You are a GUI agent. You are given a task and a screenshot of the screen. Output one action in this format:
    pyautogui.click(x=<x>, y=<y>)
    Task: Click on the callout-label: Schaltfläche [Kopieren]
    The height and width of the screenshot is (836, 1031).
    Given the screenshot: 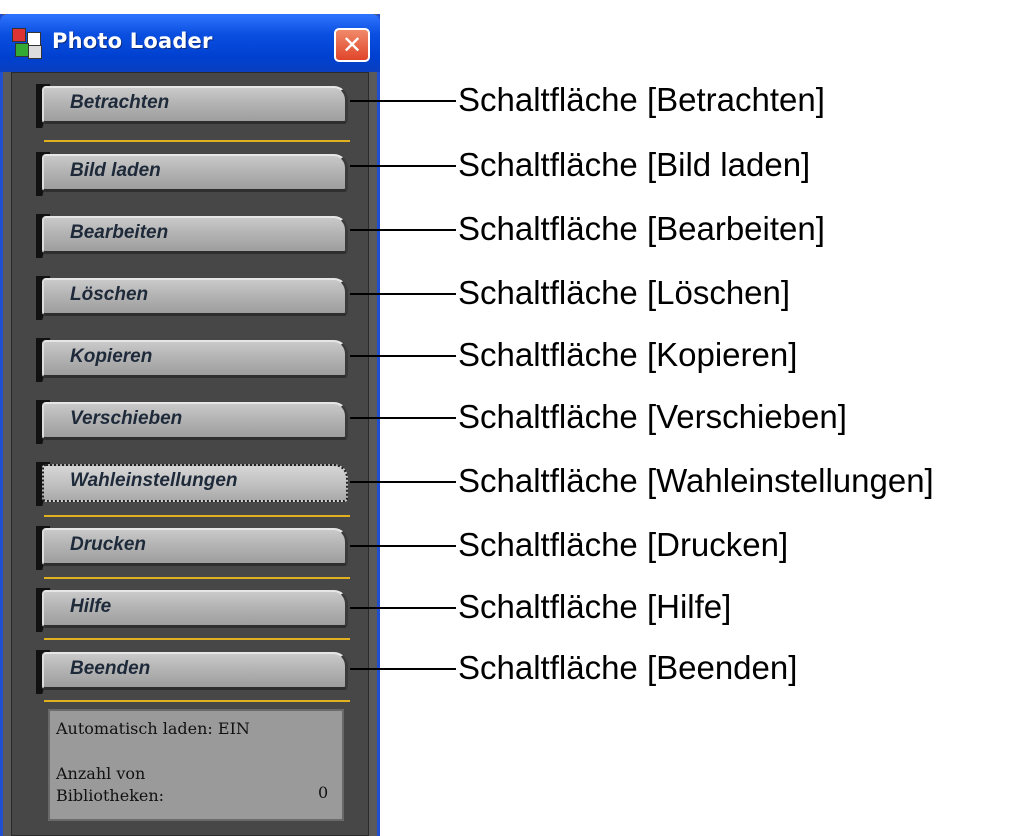 What is the action you would take?
    pyautogui.click(x=628, y=354)
    